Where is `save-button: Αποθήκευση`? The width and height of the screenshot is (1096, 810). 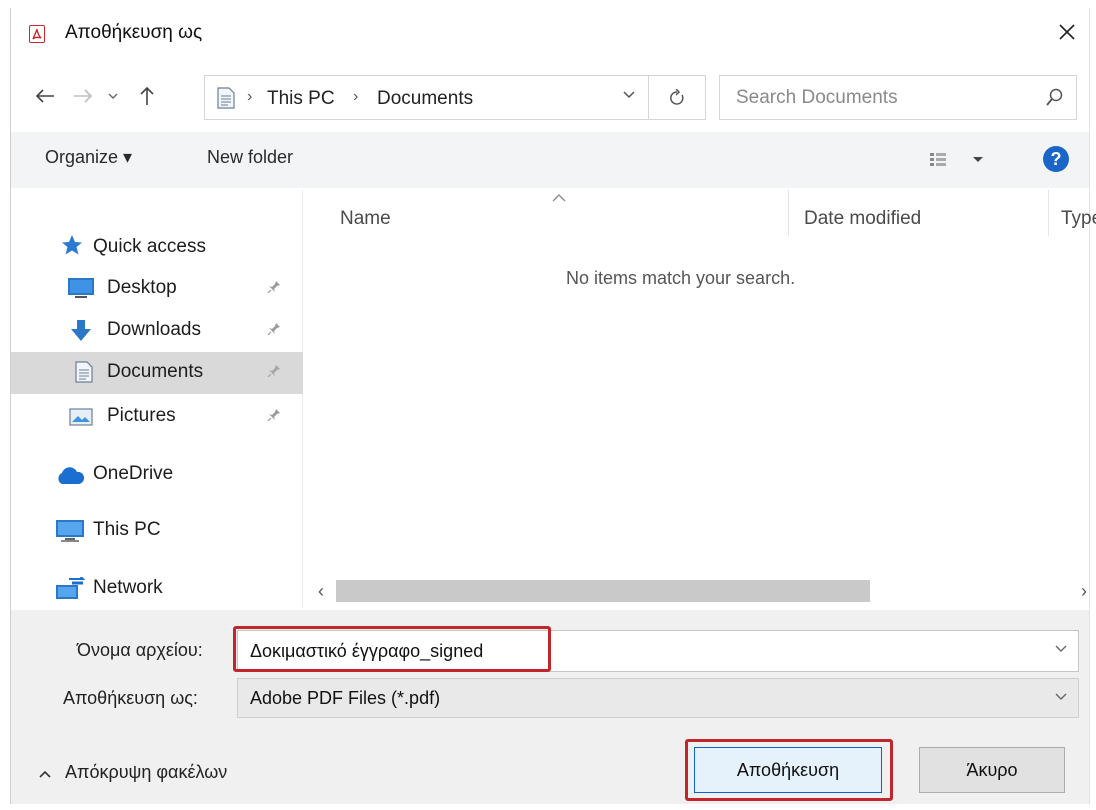 save-button: Αποθήκευση is located at coordinates (788, 770).